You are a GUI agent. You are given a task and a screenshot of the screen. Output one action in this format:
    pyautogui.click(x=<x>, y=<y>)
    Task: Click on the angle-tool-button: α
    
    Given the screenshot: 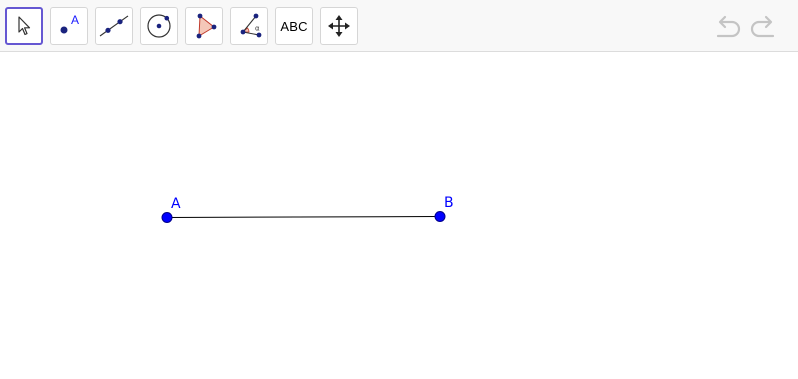 What is the action you would take?
    pyautogui.click(x=249, y=26)
    